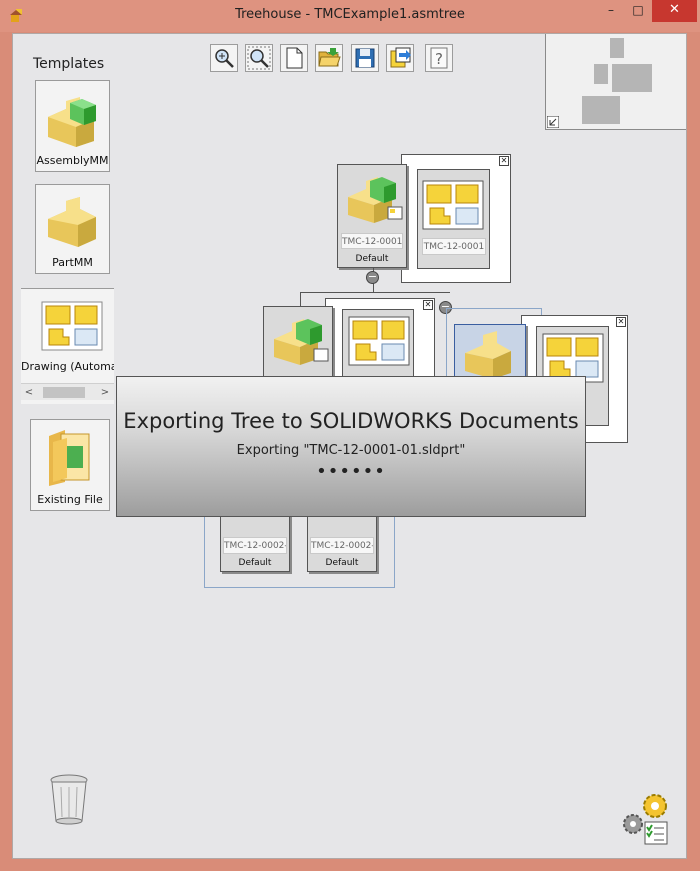 The height and width of the screenshot is (871, 700). I want to click on minimap, so click(615, 82).